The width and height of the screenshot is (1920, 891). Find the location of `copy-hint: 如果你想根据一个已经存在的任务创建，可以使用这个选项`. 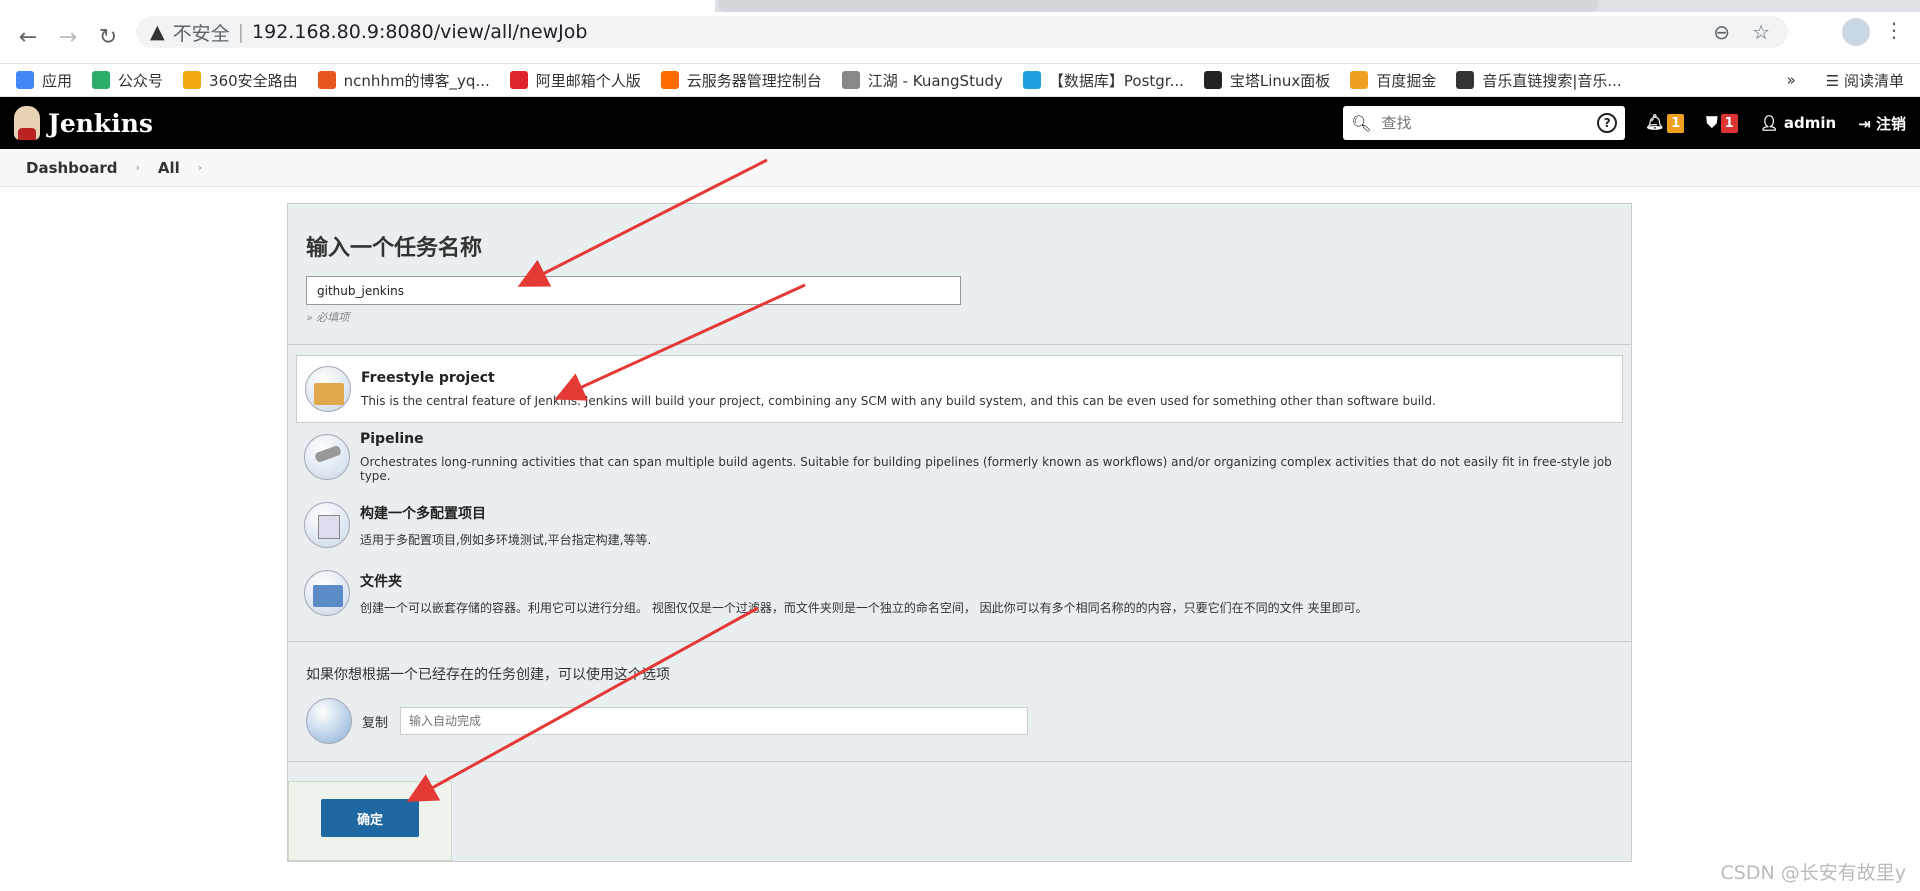

copy-hint: 如果你想根据一个已经存在的任务创建，可以使用这个选项 is located at coordinates (488, 675).